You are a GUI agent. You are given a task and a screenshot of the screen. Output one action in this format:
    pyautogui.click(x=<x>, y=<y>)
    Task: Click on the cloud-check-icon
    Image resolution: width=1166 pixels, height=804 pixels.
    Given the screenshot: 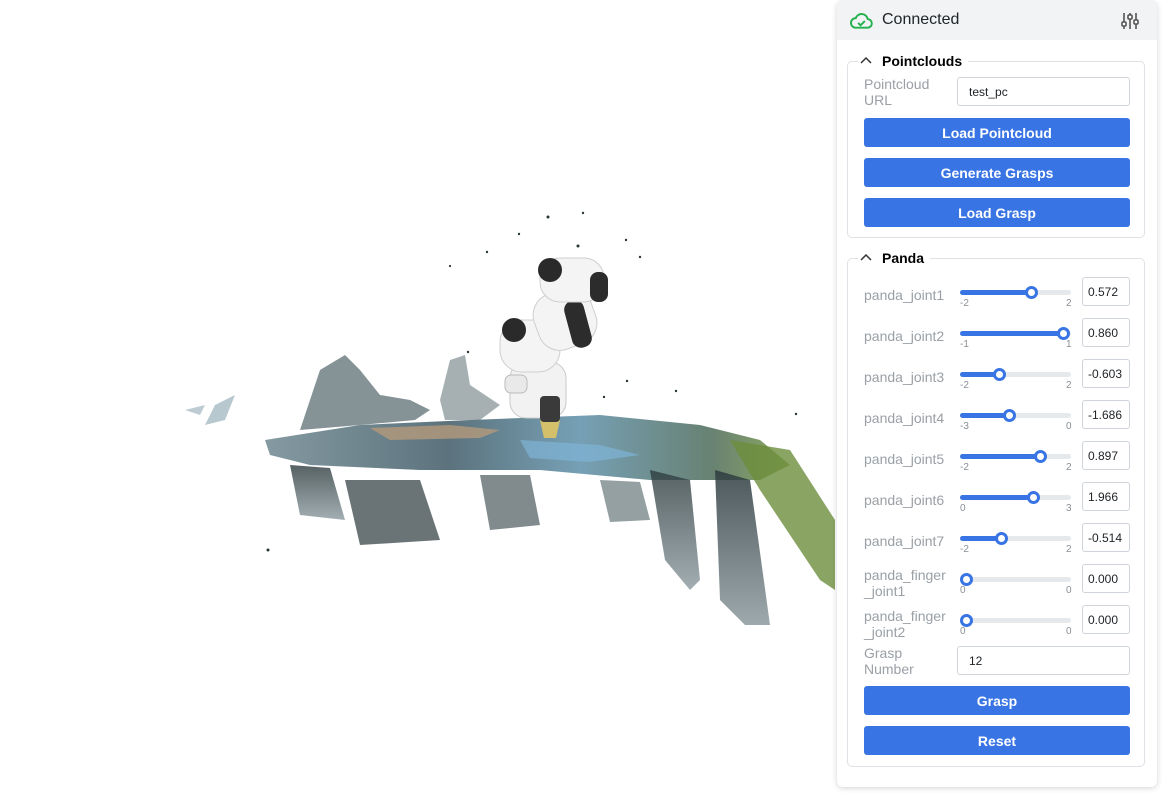 What is the action you would take?
    pyautogui.click(x=861, y=21)
    